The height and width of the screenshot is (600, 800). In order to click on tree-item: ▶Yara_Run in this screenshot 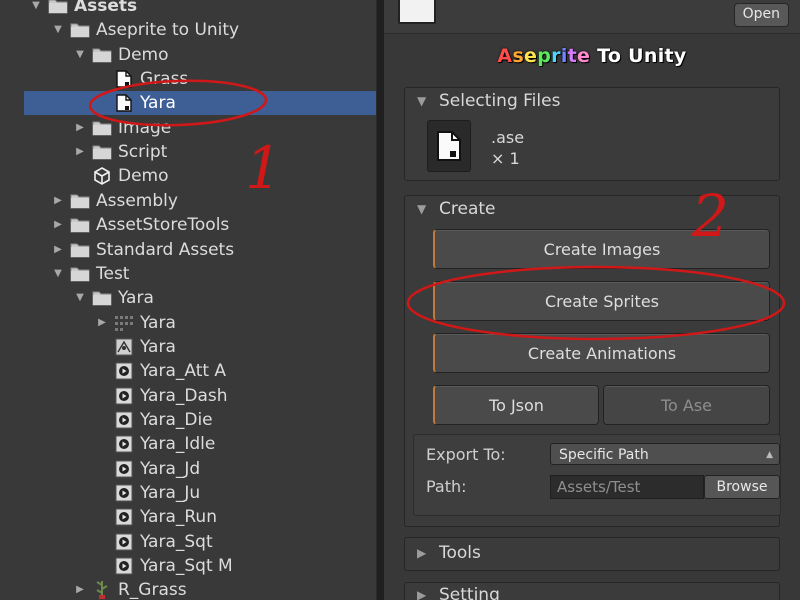, I will do `click(188, 517)`.